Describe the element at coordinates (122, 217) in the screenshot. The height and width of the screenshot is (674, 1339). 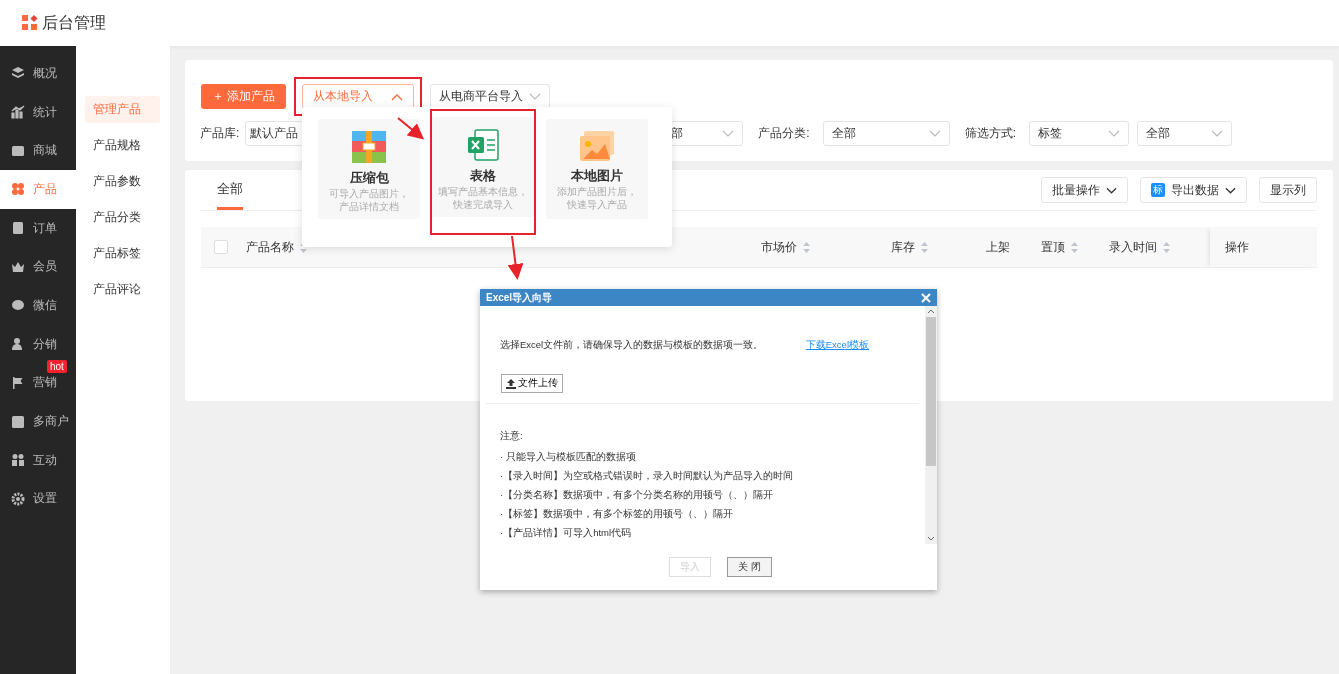
I see `subnav-item: 产品分类` at that location.